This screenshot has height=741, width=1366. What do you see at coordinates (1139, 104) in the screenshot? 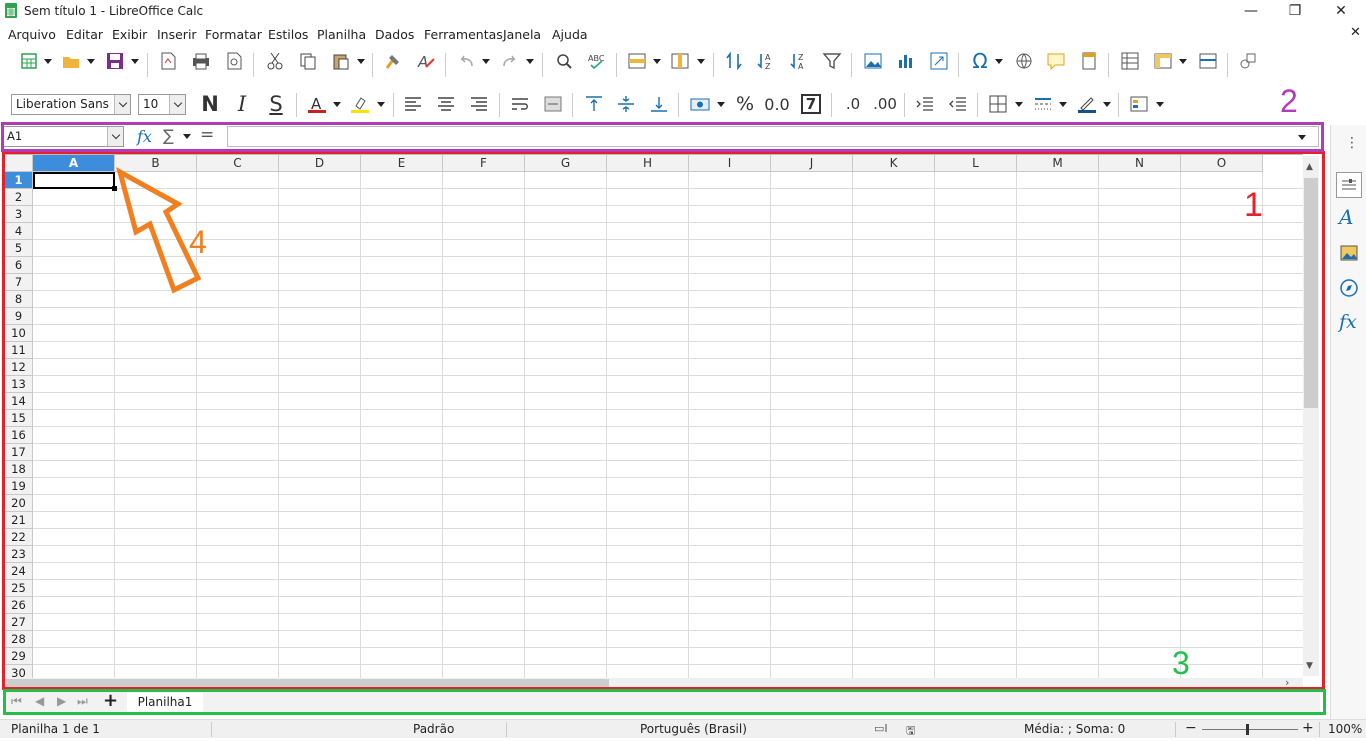
I see `conditional-format-icon` at bounding box center [1139, 104].